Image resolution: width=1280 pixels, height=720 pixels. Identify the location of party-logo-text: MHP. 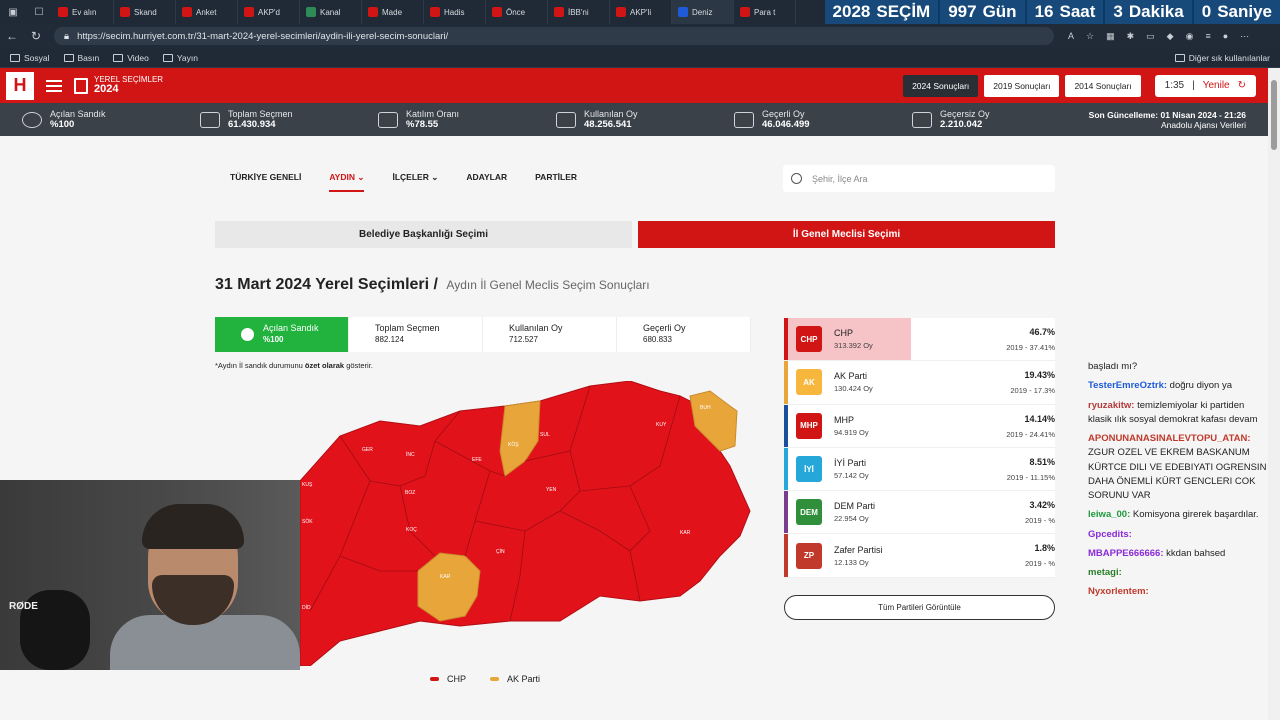
(809, 426).